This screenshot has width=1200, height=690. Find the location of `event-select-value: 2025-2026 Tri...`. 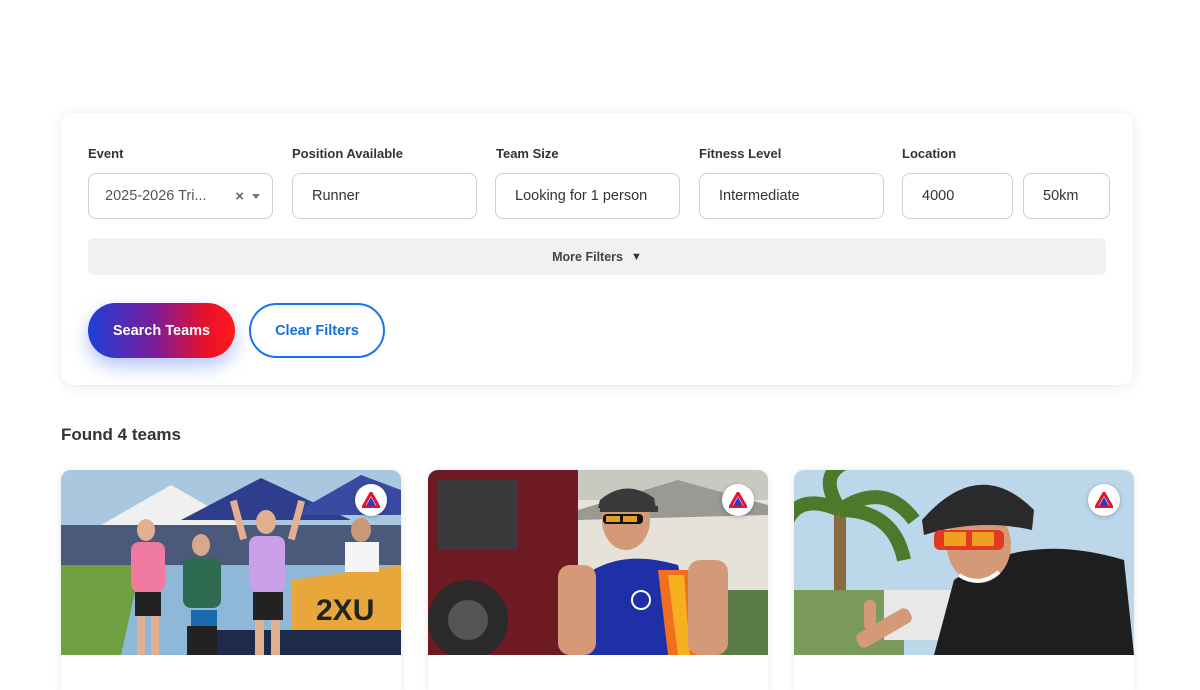

event-select-value: 2025-2026 Tri... is located at coordinates (156, 196).